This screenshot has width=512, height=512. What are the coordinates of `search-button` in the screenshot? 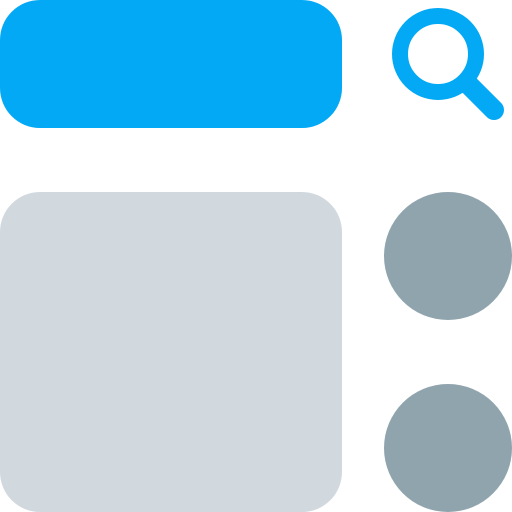 It's located at (448, 64).